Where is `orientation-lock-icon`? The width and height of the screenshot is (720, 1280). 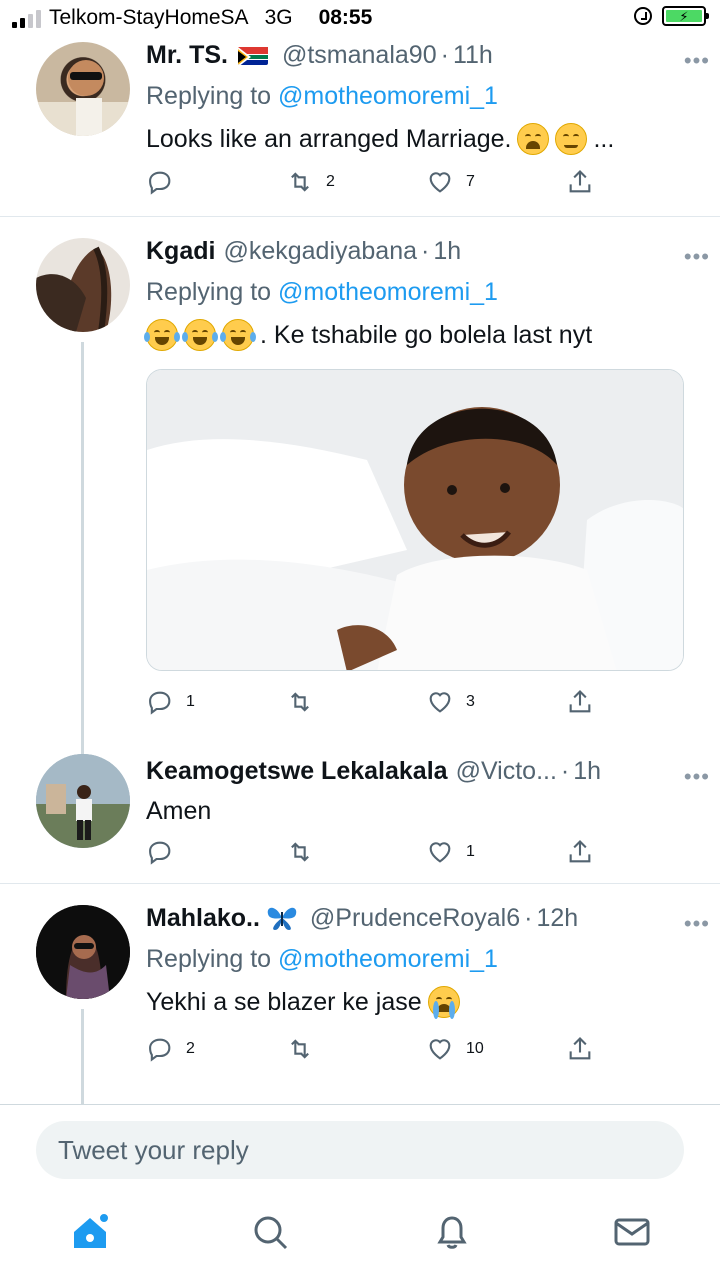
orientation-lock-icon is located at coordinates (643, 16).